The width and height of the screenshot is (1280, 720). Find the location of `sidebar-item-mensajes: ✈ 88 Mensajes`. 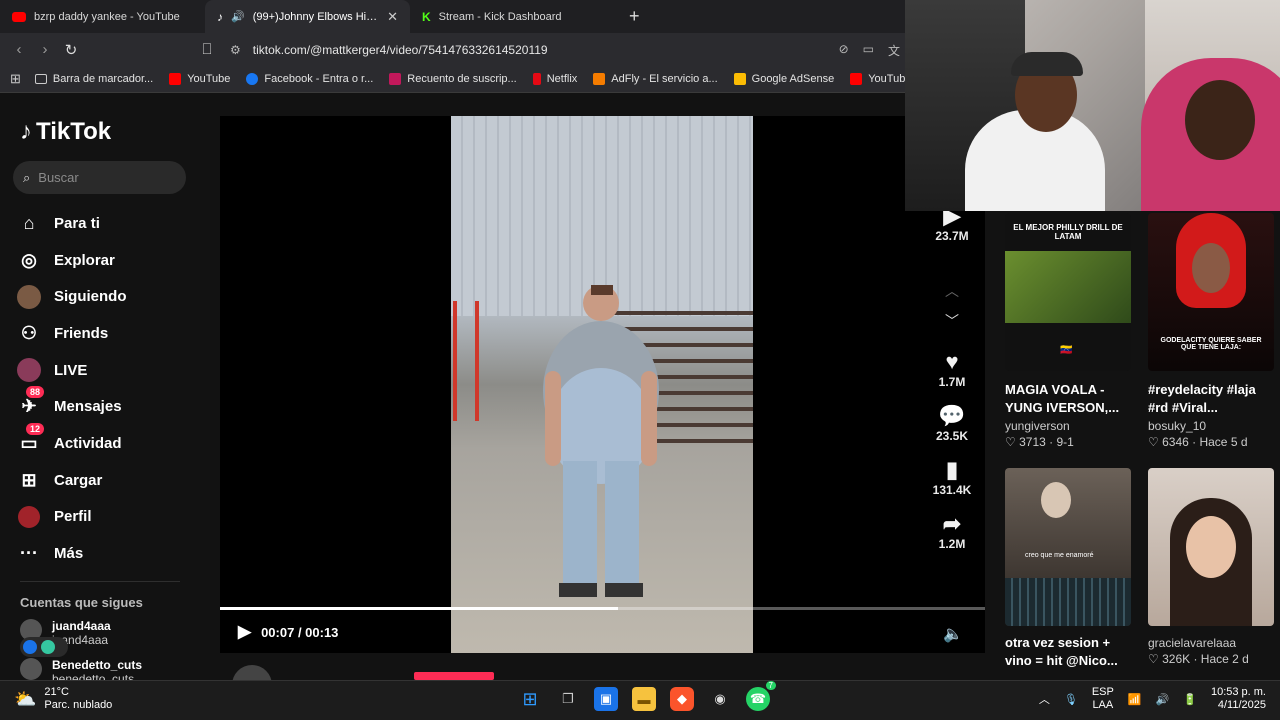

sidebar-item-mensajes: ✈ 88 Mensajes is located at coordinates (71, 405).